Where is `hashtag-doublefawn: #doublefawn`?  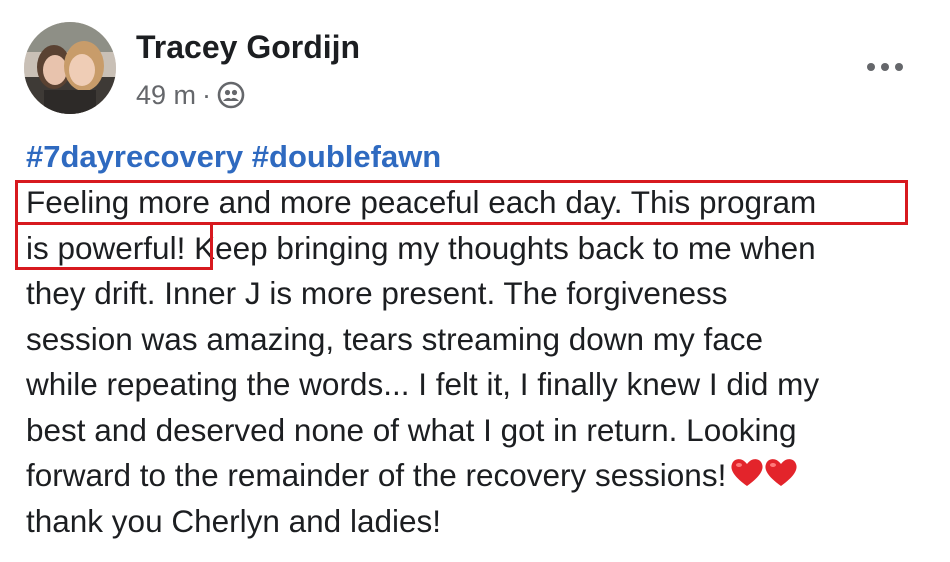 hashtag-doublefawn: #doublefawn is located at coordinates (346, 156).